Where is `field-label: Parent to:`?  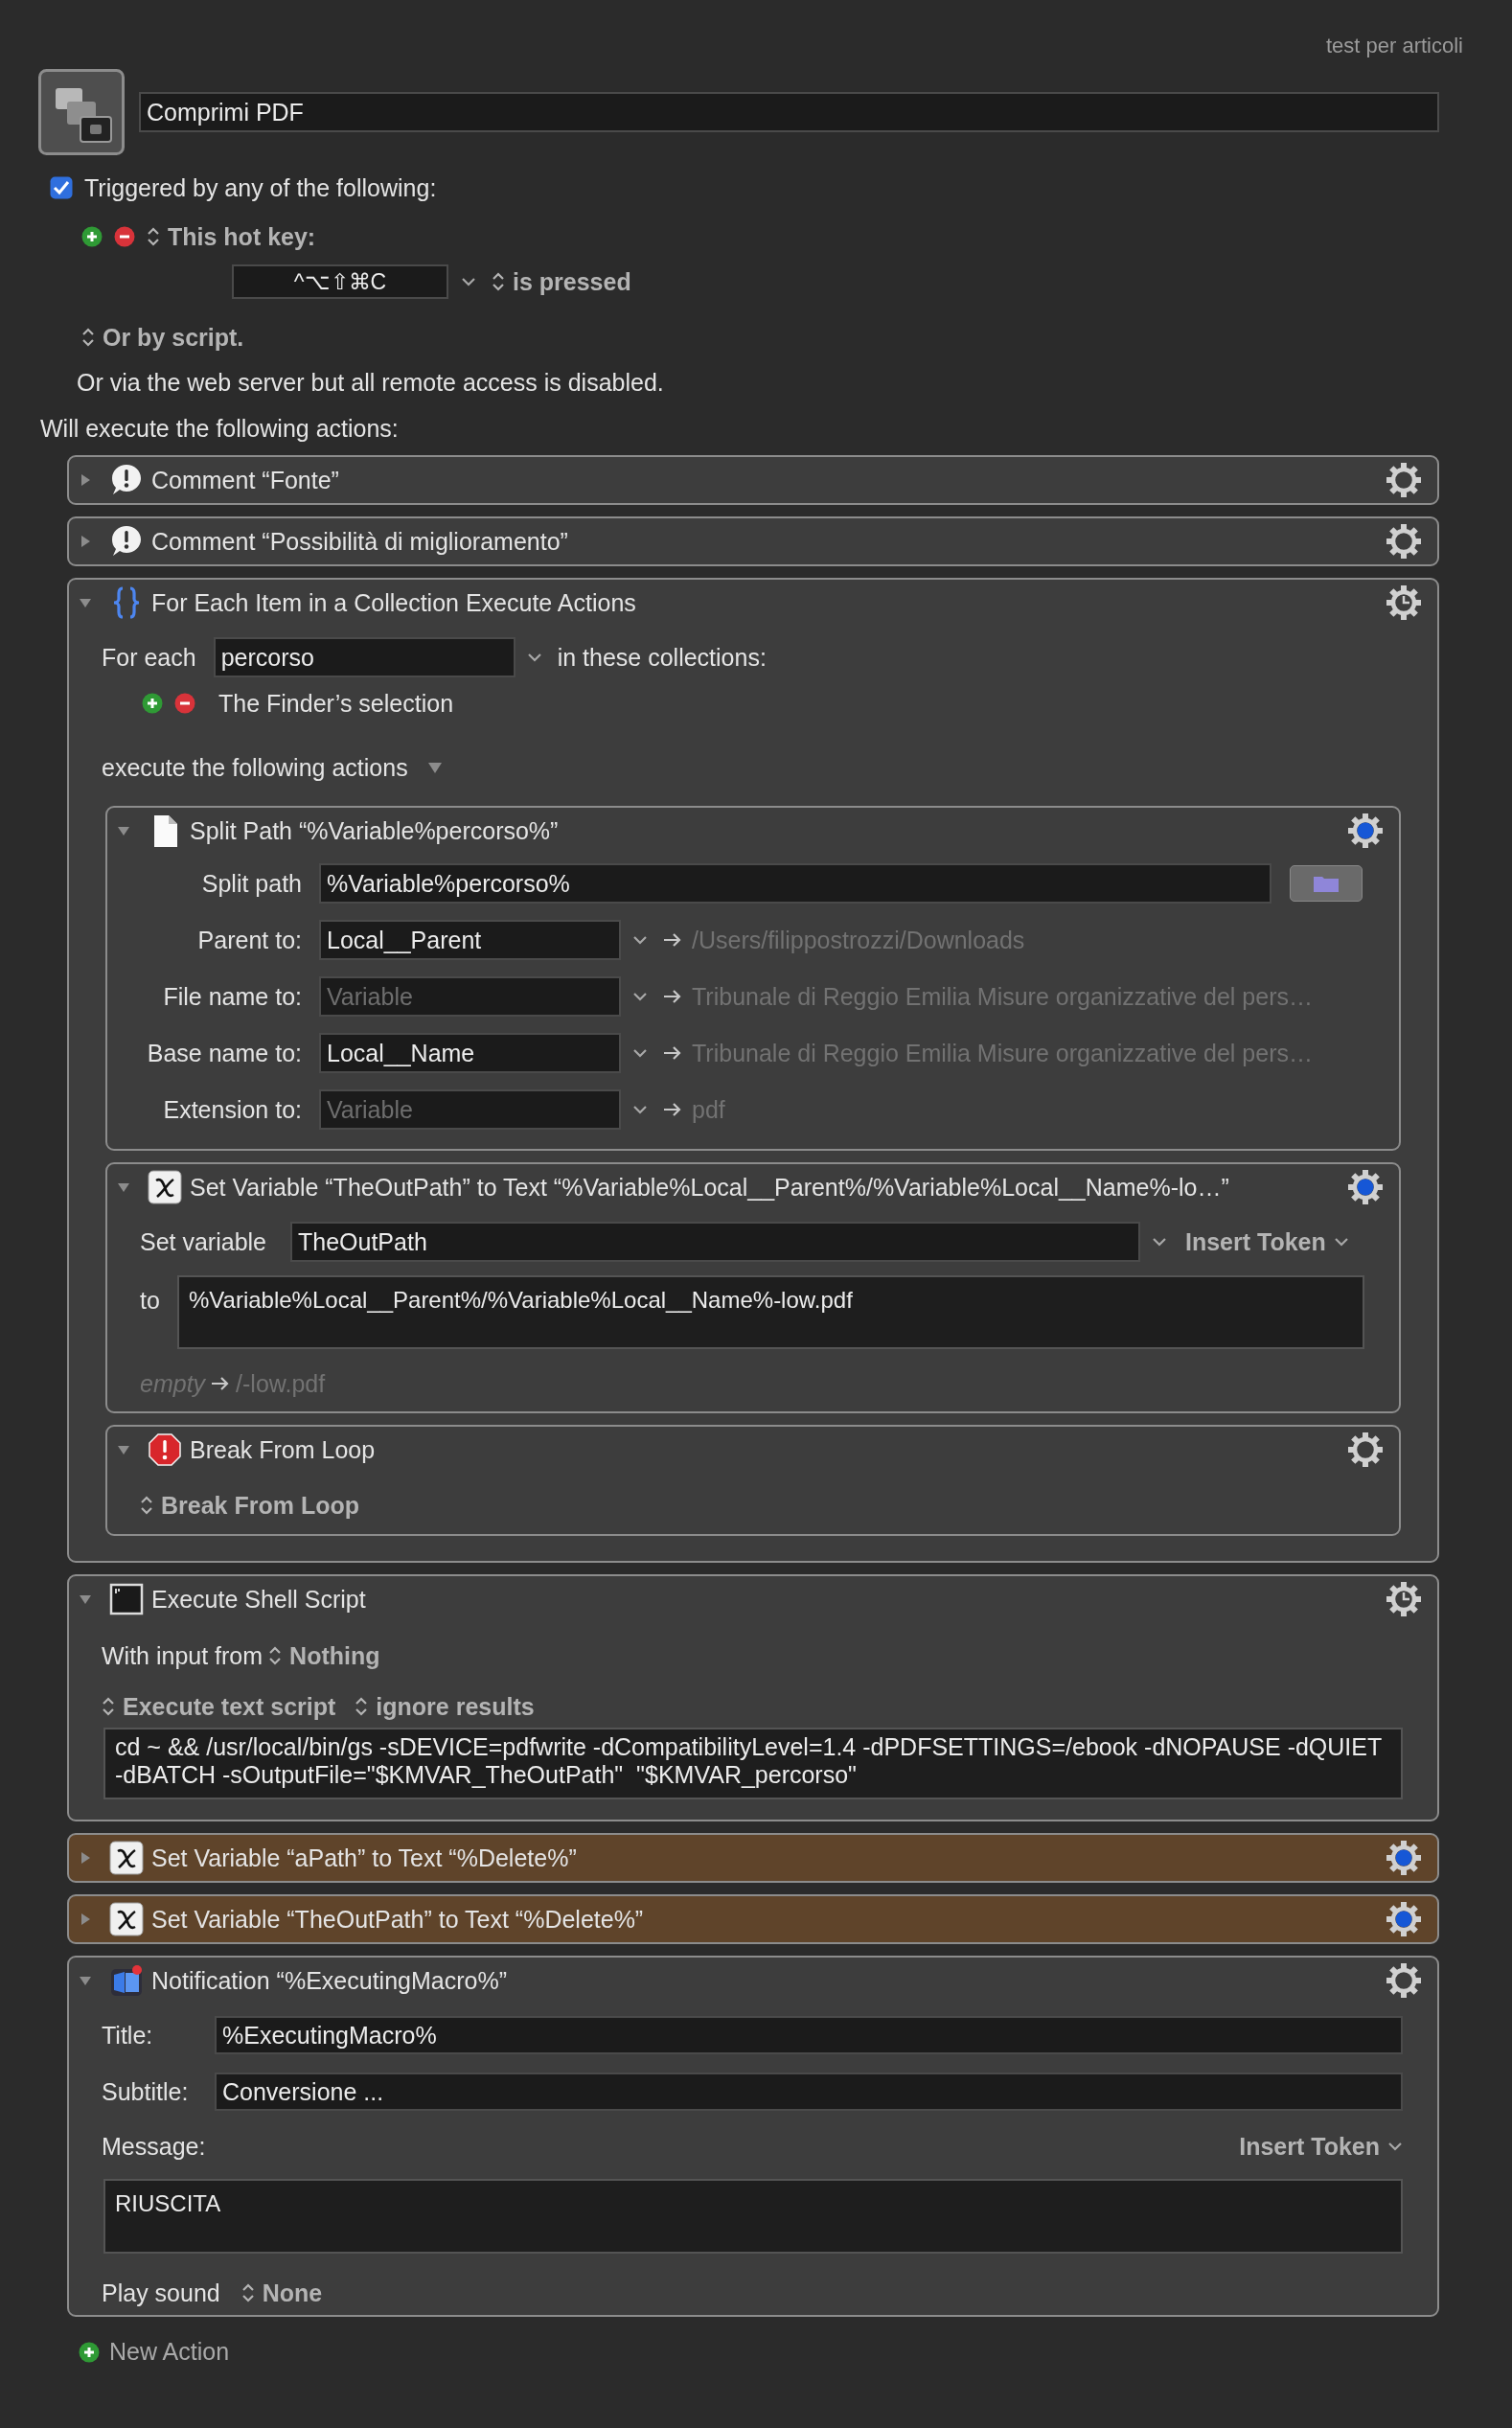
field-label: Parent to: is located at coordinates (249, 940).